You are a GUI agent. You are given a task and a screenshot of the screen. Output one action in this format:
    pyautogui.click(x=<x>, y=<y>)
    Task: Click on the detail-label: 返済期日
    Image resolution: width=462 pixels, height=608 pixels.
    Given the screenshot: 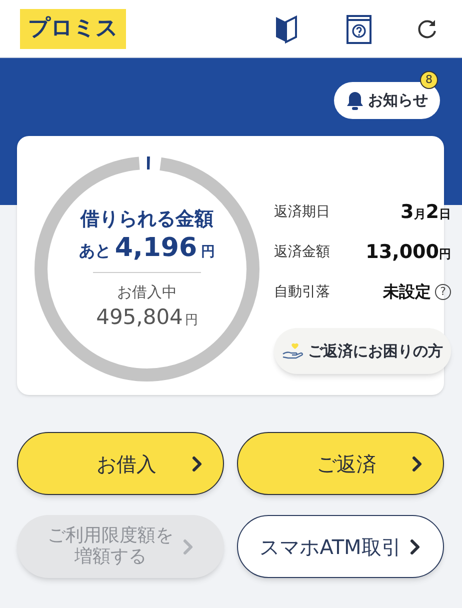 What is the action you would take?
    pyautogui.click(x=302, y=212)
    